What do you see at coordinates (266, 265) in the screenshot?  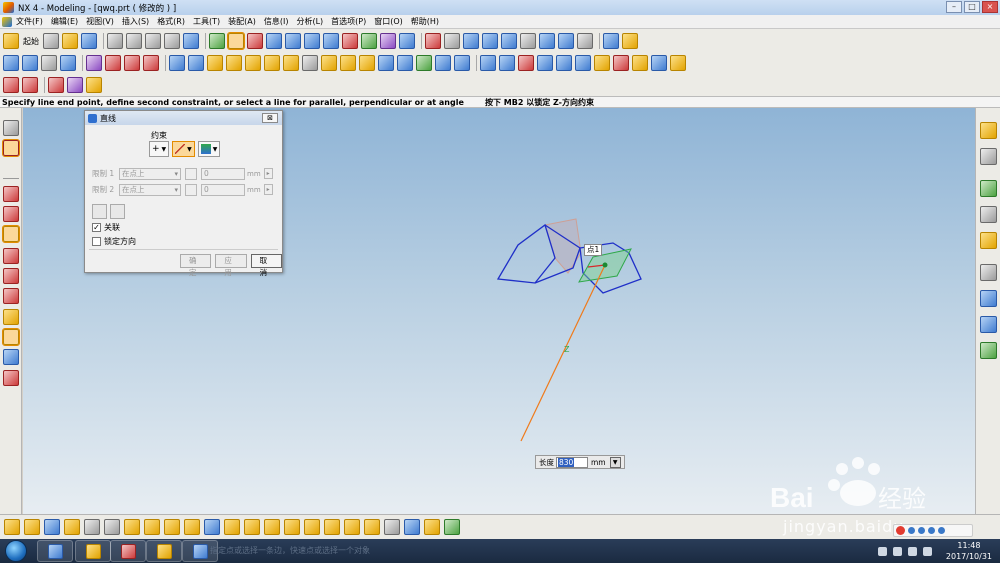 I see `cancel-button: 取消` at bounding box center [266, 265].